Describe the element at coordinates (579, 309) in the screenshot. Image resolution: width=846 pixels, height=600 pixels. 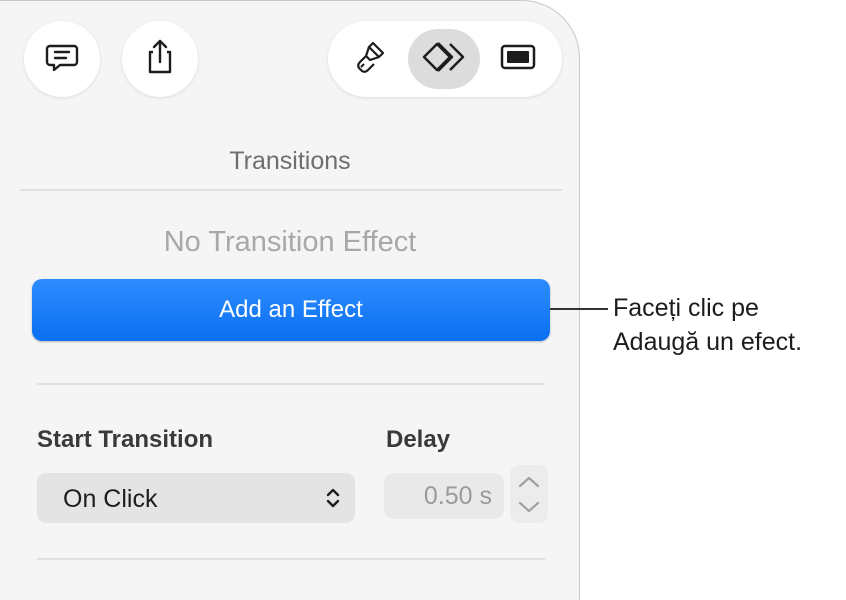
I see `callout-line` at that location.